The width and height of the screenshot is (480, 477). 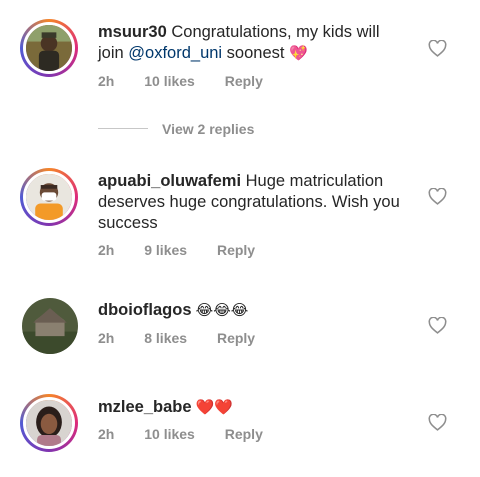 I want to click on comment-username: apuabi_oluwafemi, so click(x=169, y=181).